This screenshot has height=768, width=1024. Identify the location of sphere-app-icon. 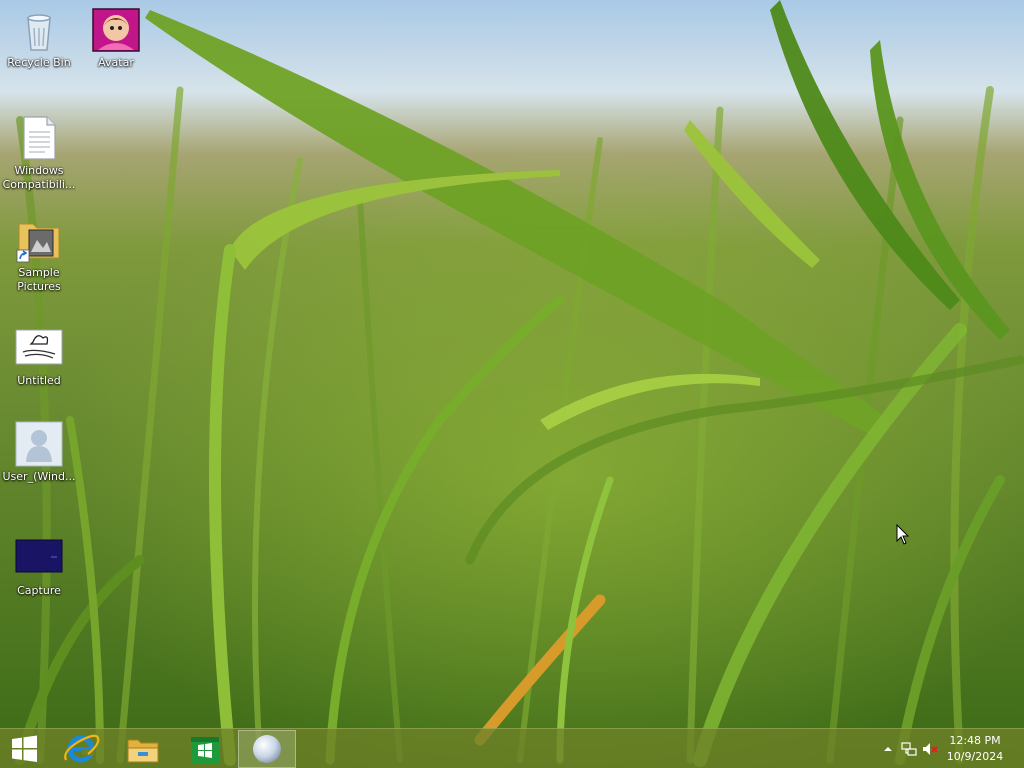
(267, 749).